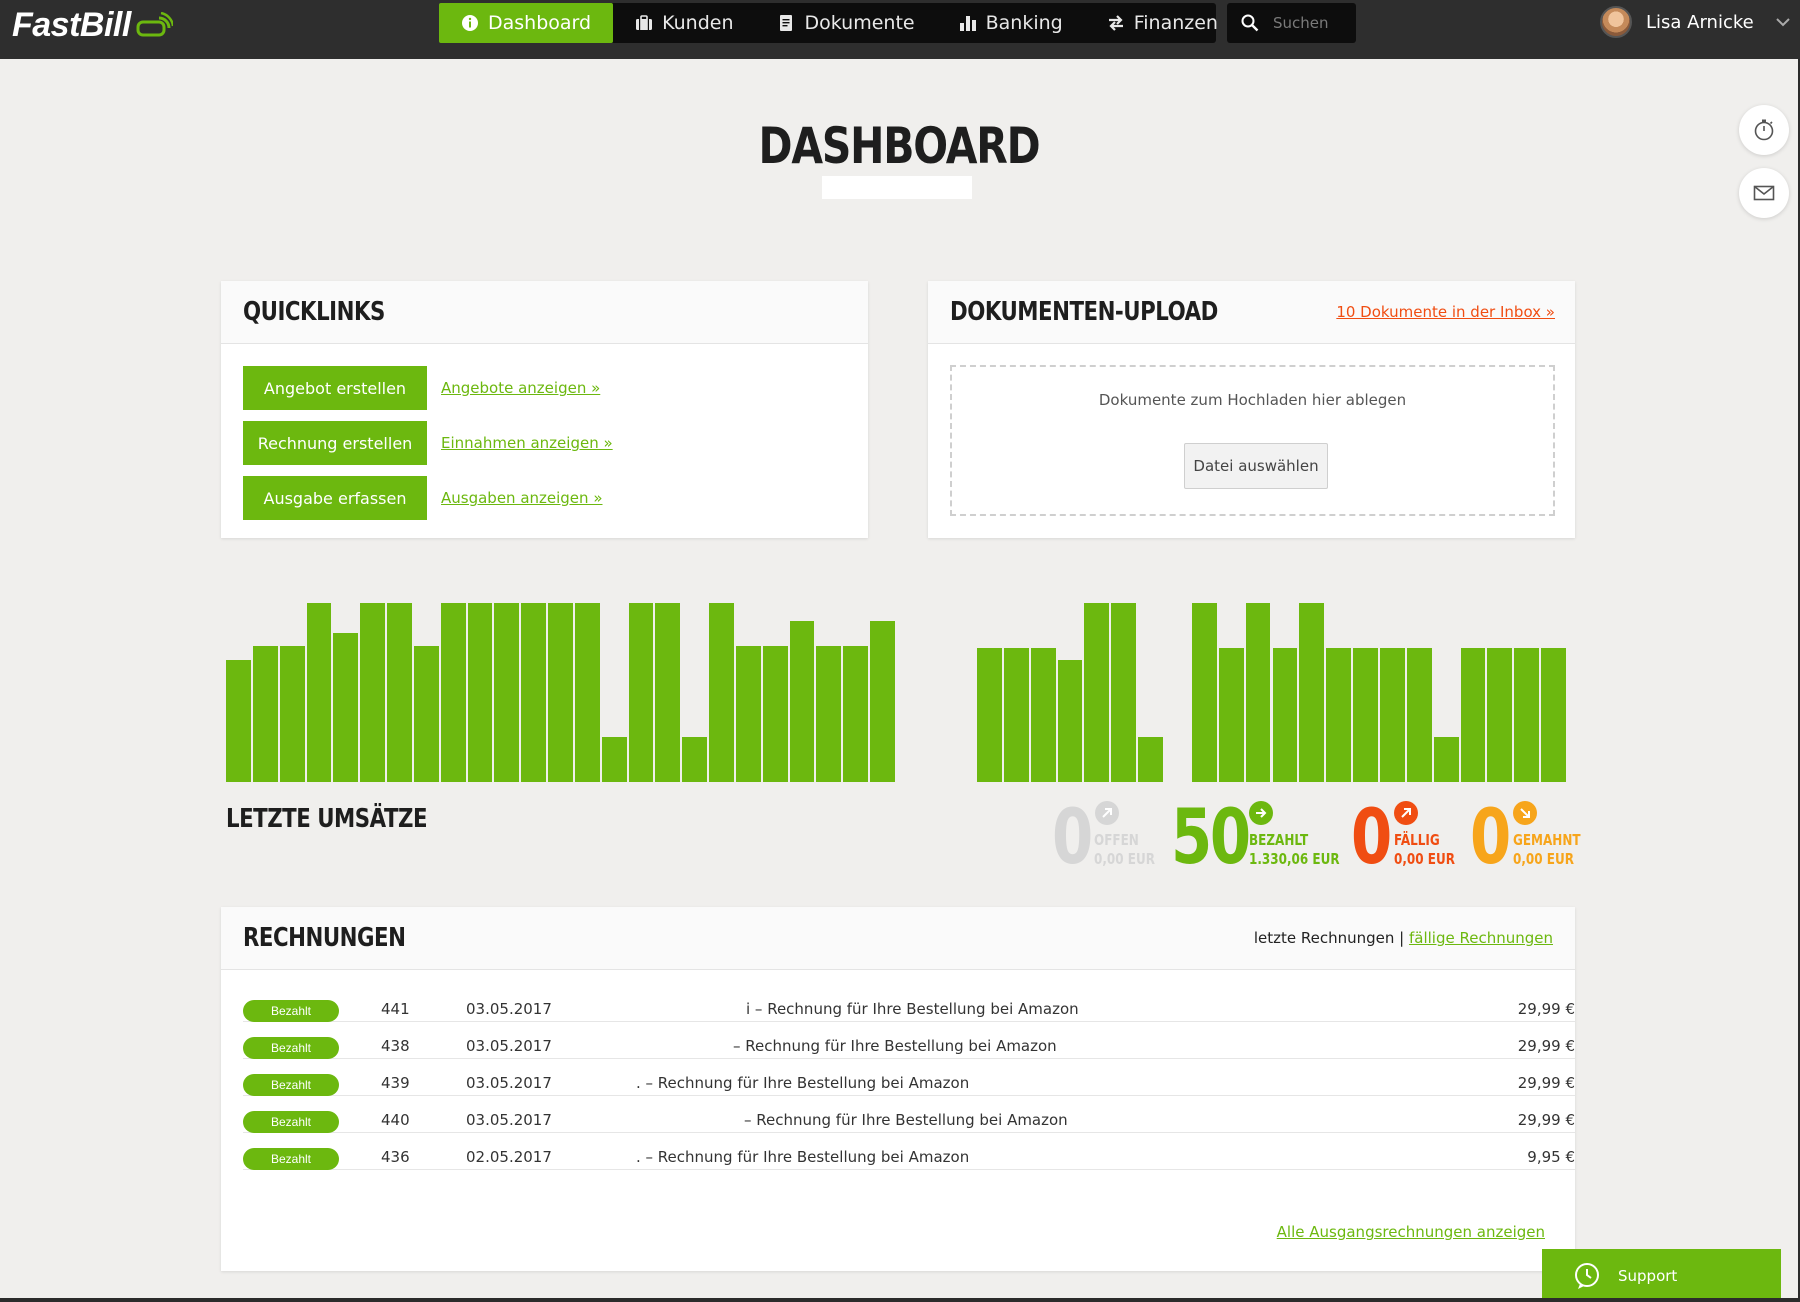 Image resolution: width=1800 pixels, height=1302 pixels. I want to click on support-button: Support, so click(1661, 1273).